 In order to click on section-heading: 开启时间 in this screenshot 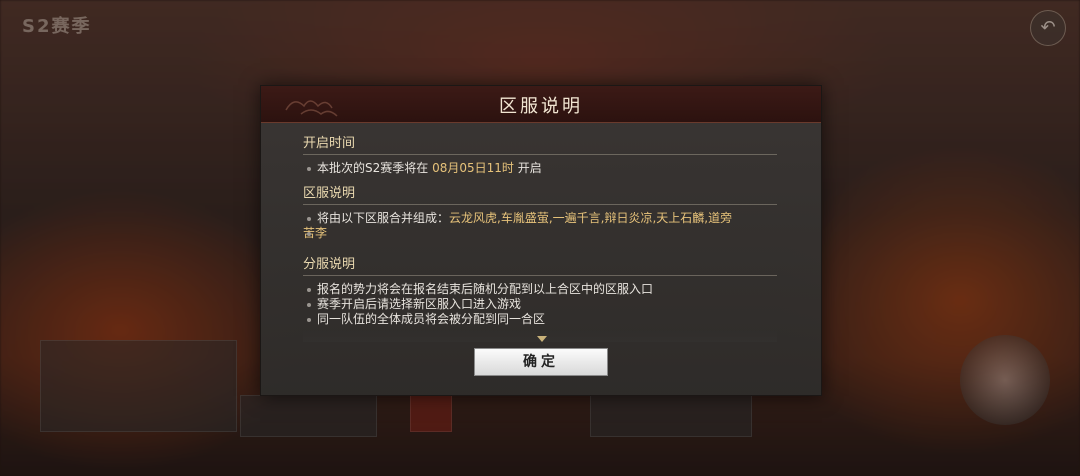, I will do `click(540, 143)`.